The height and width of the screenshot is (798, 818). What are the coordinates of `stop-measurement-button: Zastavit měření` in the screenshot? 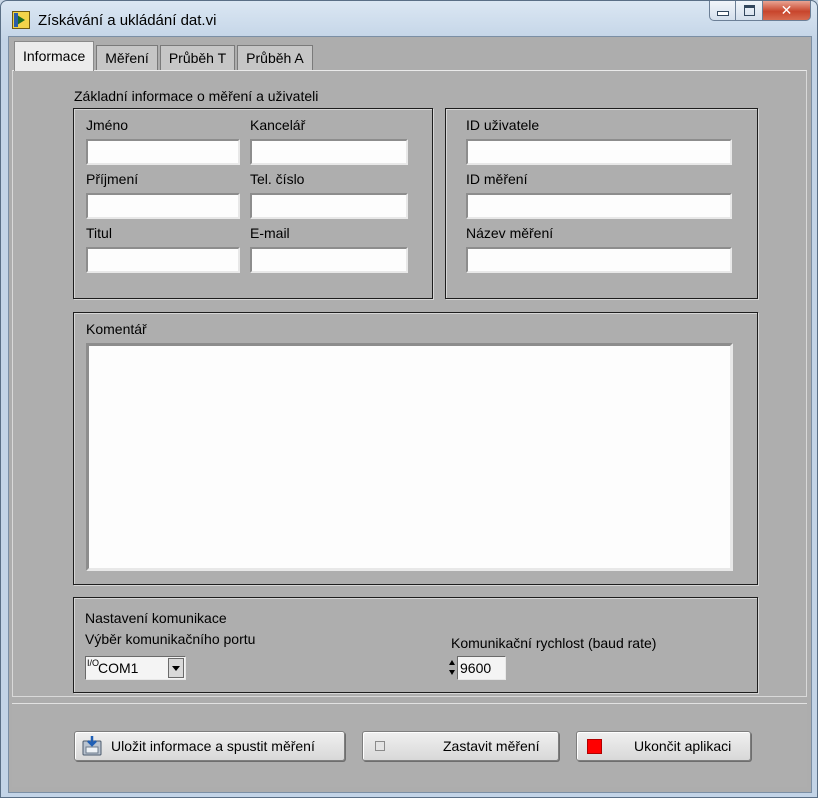 It's located at (460, 746).